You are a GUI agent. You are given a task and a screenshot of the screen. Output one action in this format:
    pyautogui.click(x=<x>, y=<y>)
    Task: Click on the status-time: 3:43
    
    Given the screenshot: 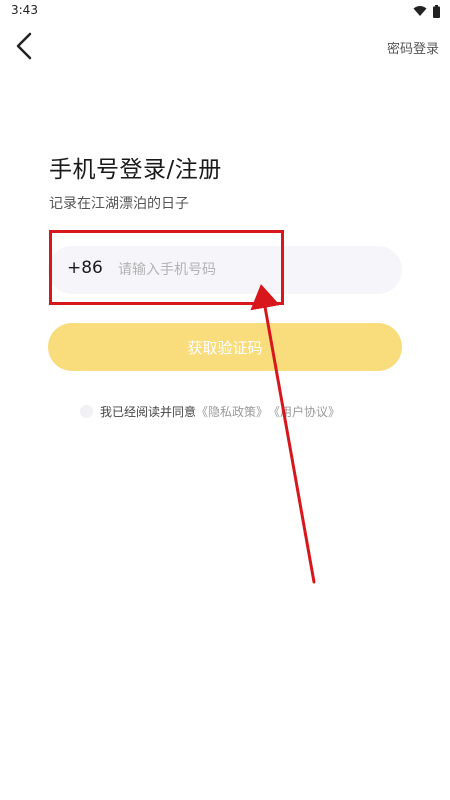 What is the action you would take?
    pyautogui.click(x=24, y=10)
    